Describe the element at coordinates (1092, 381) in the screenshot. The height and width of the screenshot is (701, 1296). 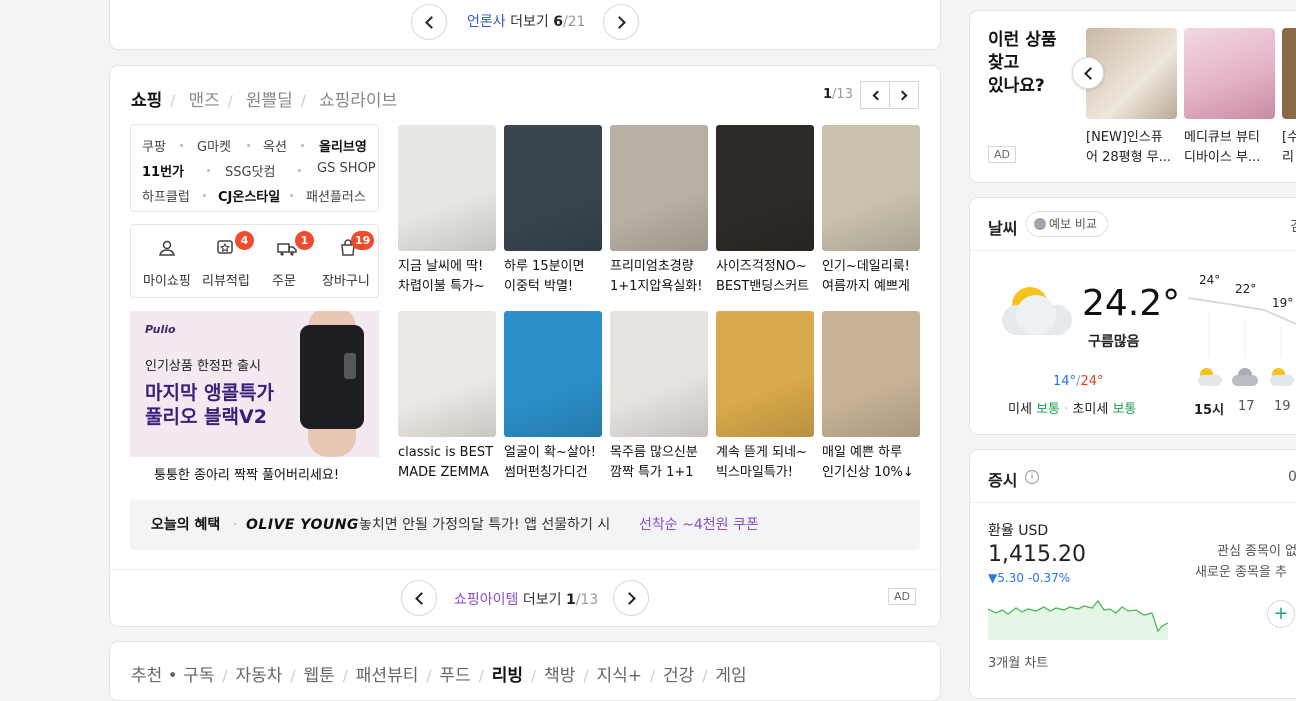
I see `high-temp: 24°` at that location.